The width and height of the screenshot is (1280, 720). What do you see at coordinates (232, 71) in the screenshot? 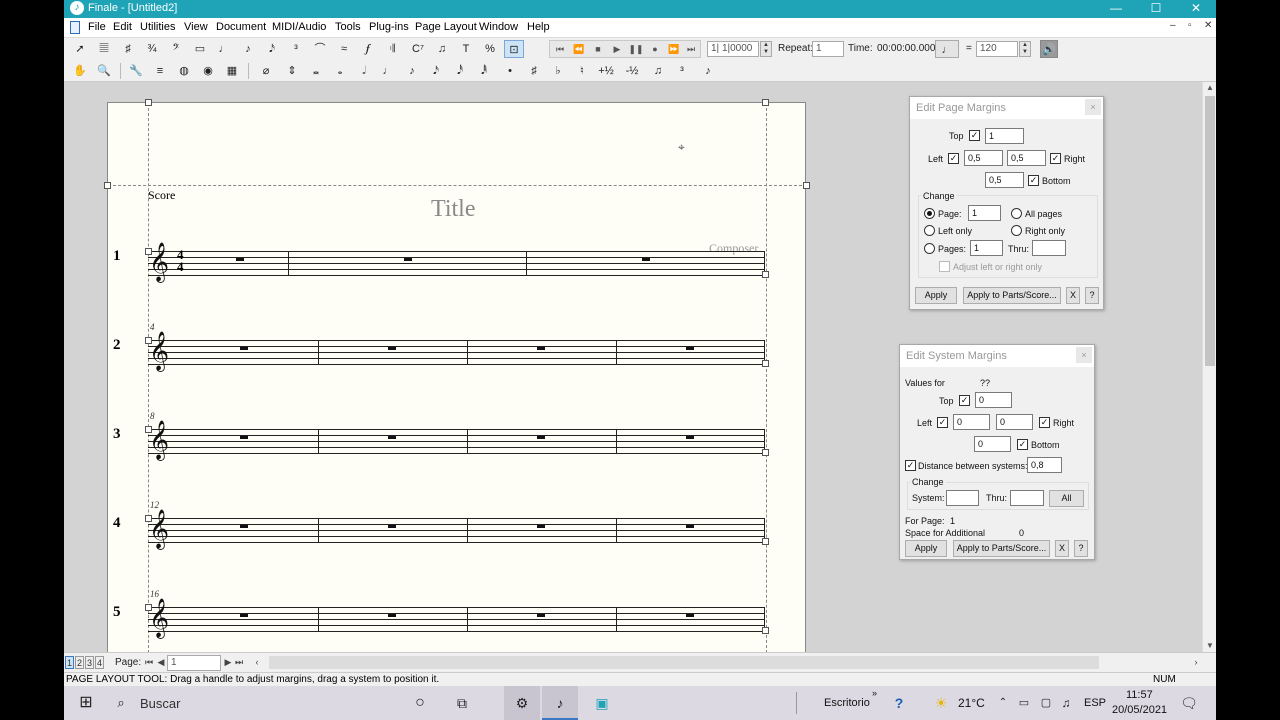
I see `grid-icon: ▦` at bounding box center [232, 71].